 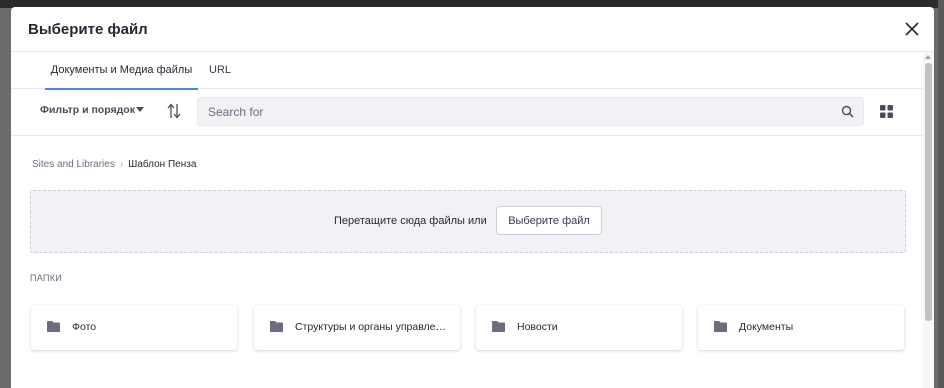 I want to click on display-style-button, so click(x=886, y=111).